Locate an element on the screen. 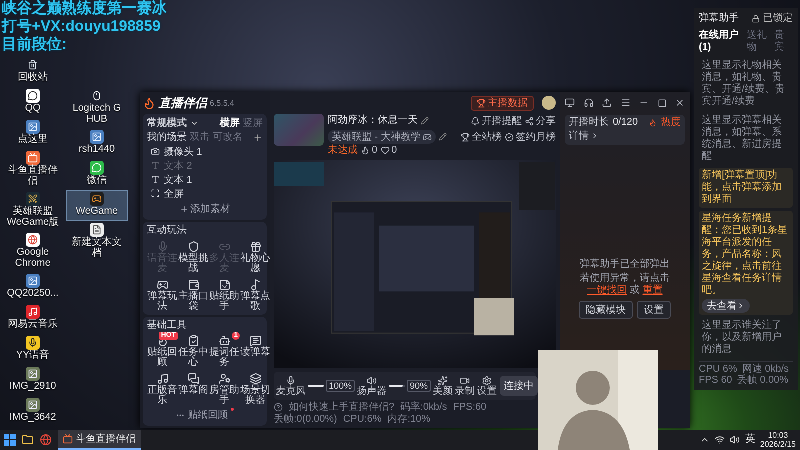 This screenshot has width=800, height=450. remind-link: 开播提醒 is located at coordinates (496, 121).